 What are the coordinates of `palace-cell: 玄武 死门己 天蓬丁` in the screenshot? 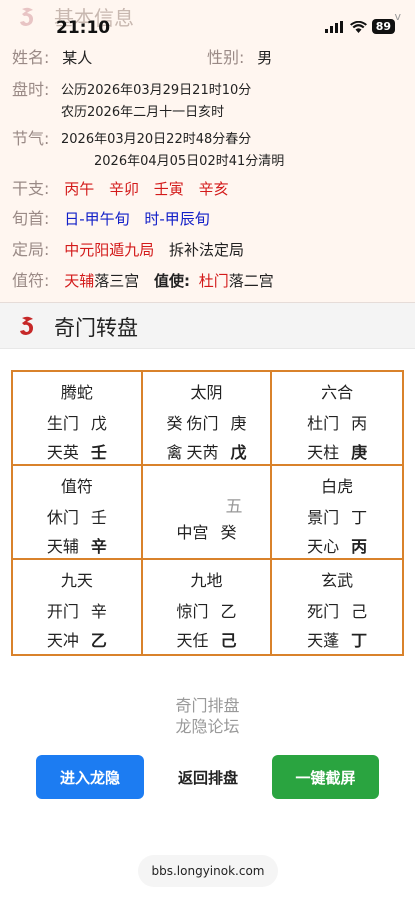 It's located at (337, 607).